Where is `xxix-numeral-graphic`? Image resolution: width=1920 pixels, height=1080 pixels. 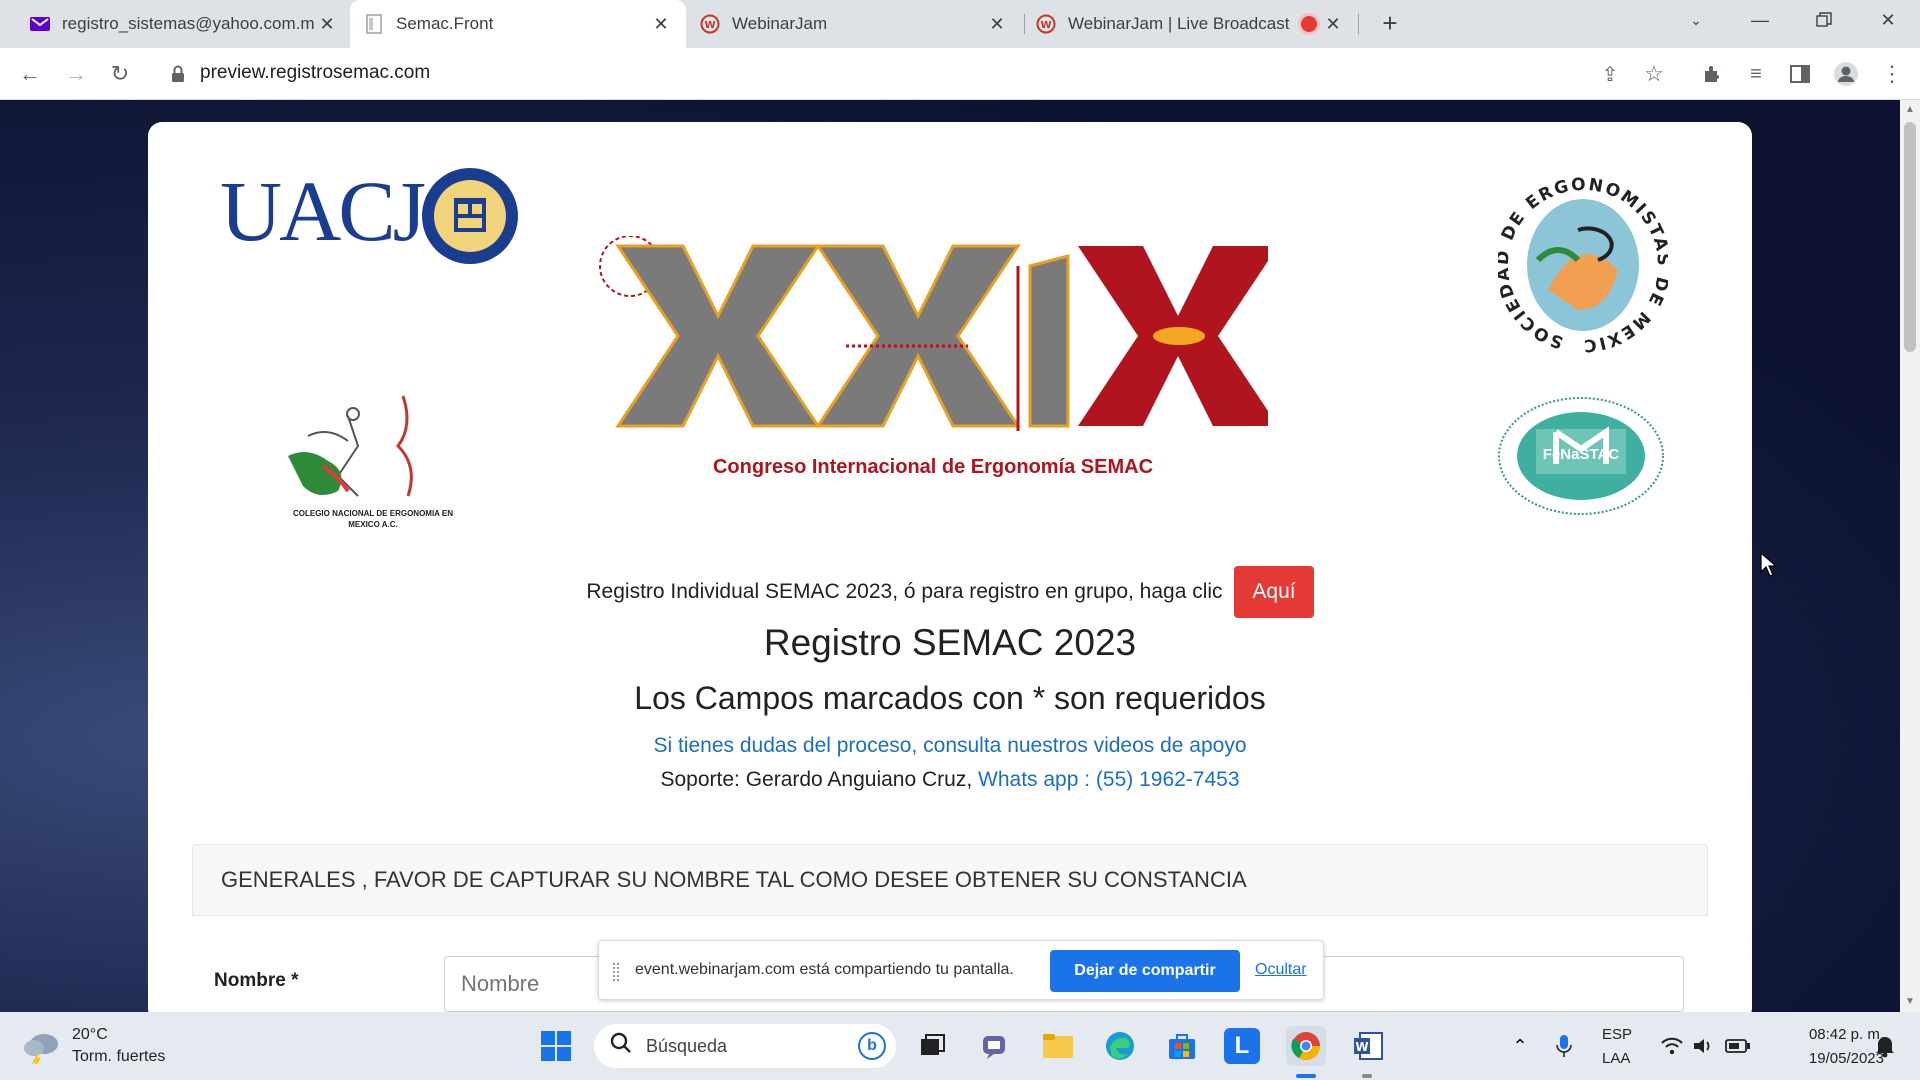
xxix-numeral-graphic is located at coordinates (938, 333).